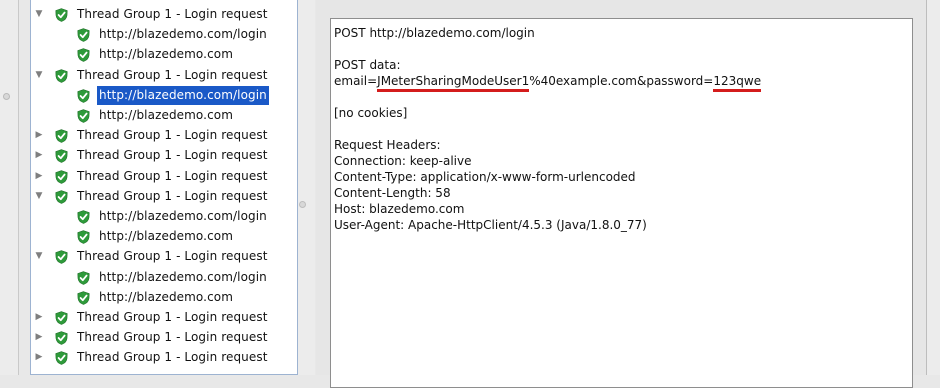 The image size is (940, 388). I want to click on left-edge-panel, so click(9, 187).